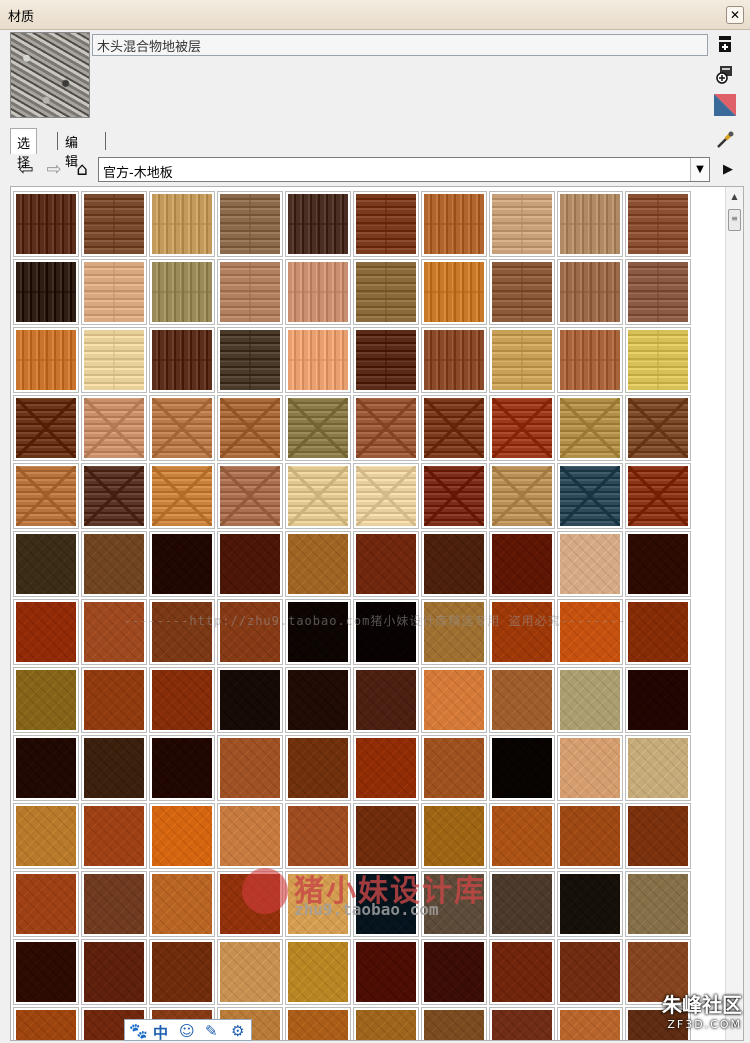 The height and width of the screenshot is (1043, 750). I want to click on gear-icon: ⚙, so click(237, 1031).